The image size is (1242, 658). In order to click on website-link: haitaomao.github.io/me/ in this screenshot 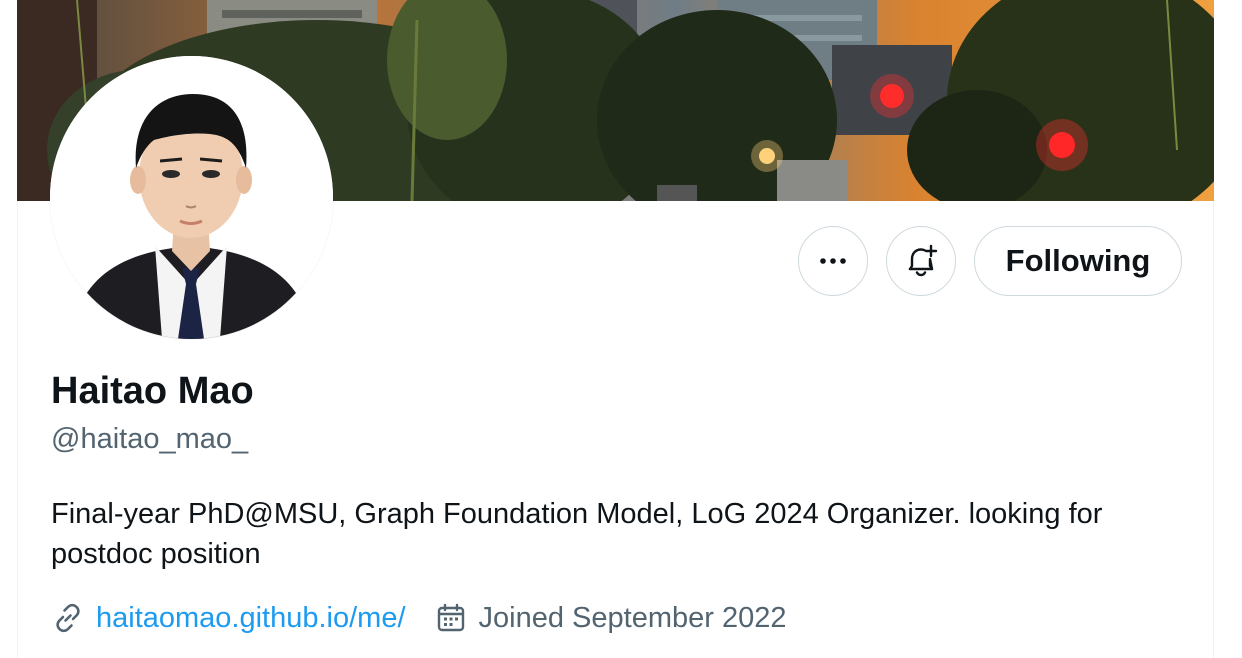, I will do `click(228, 618)`.